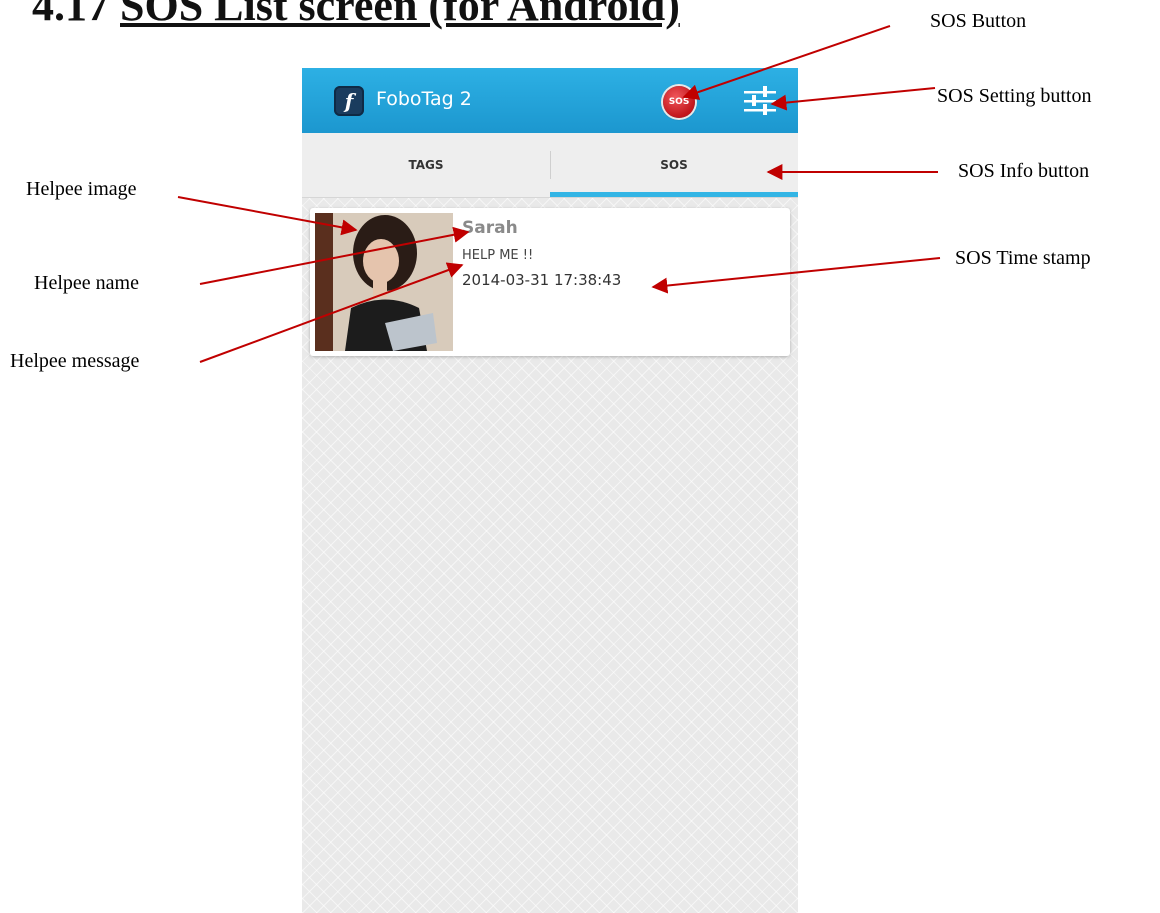 This screenshot has height=913, width=1160. I want to click on helpee-image, so click(384, 282).